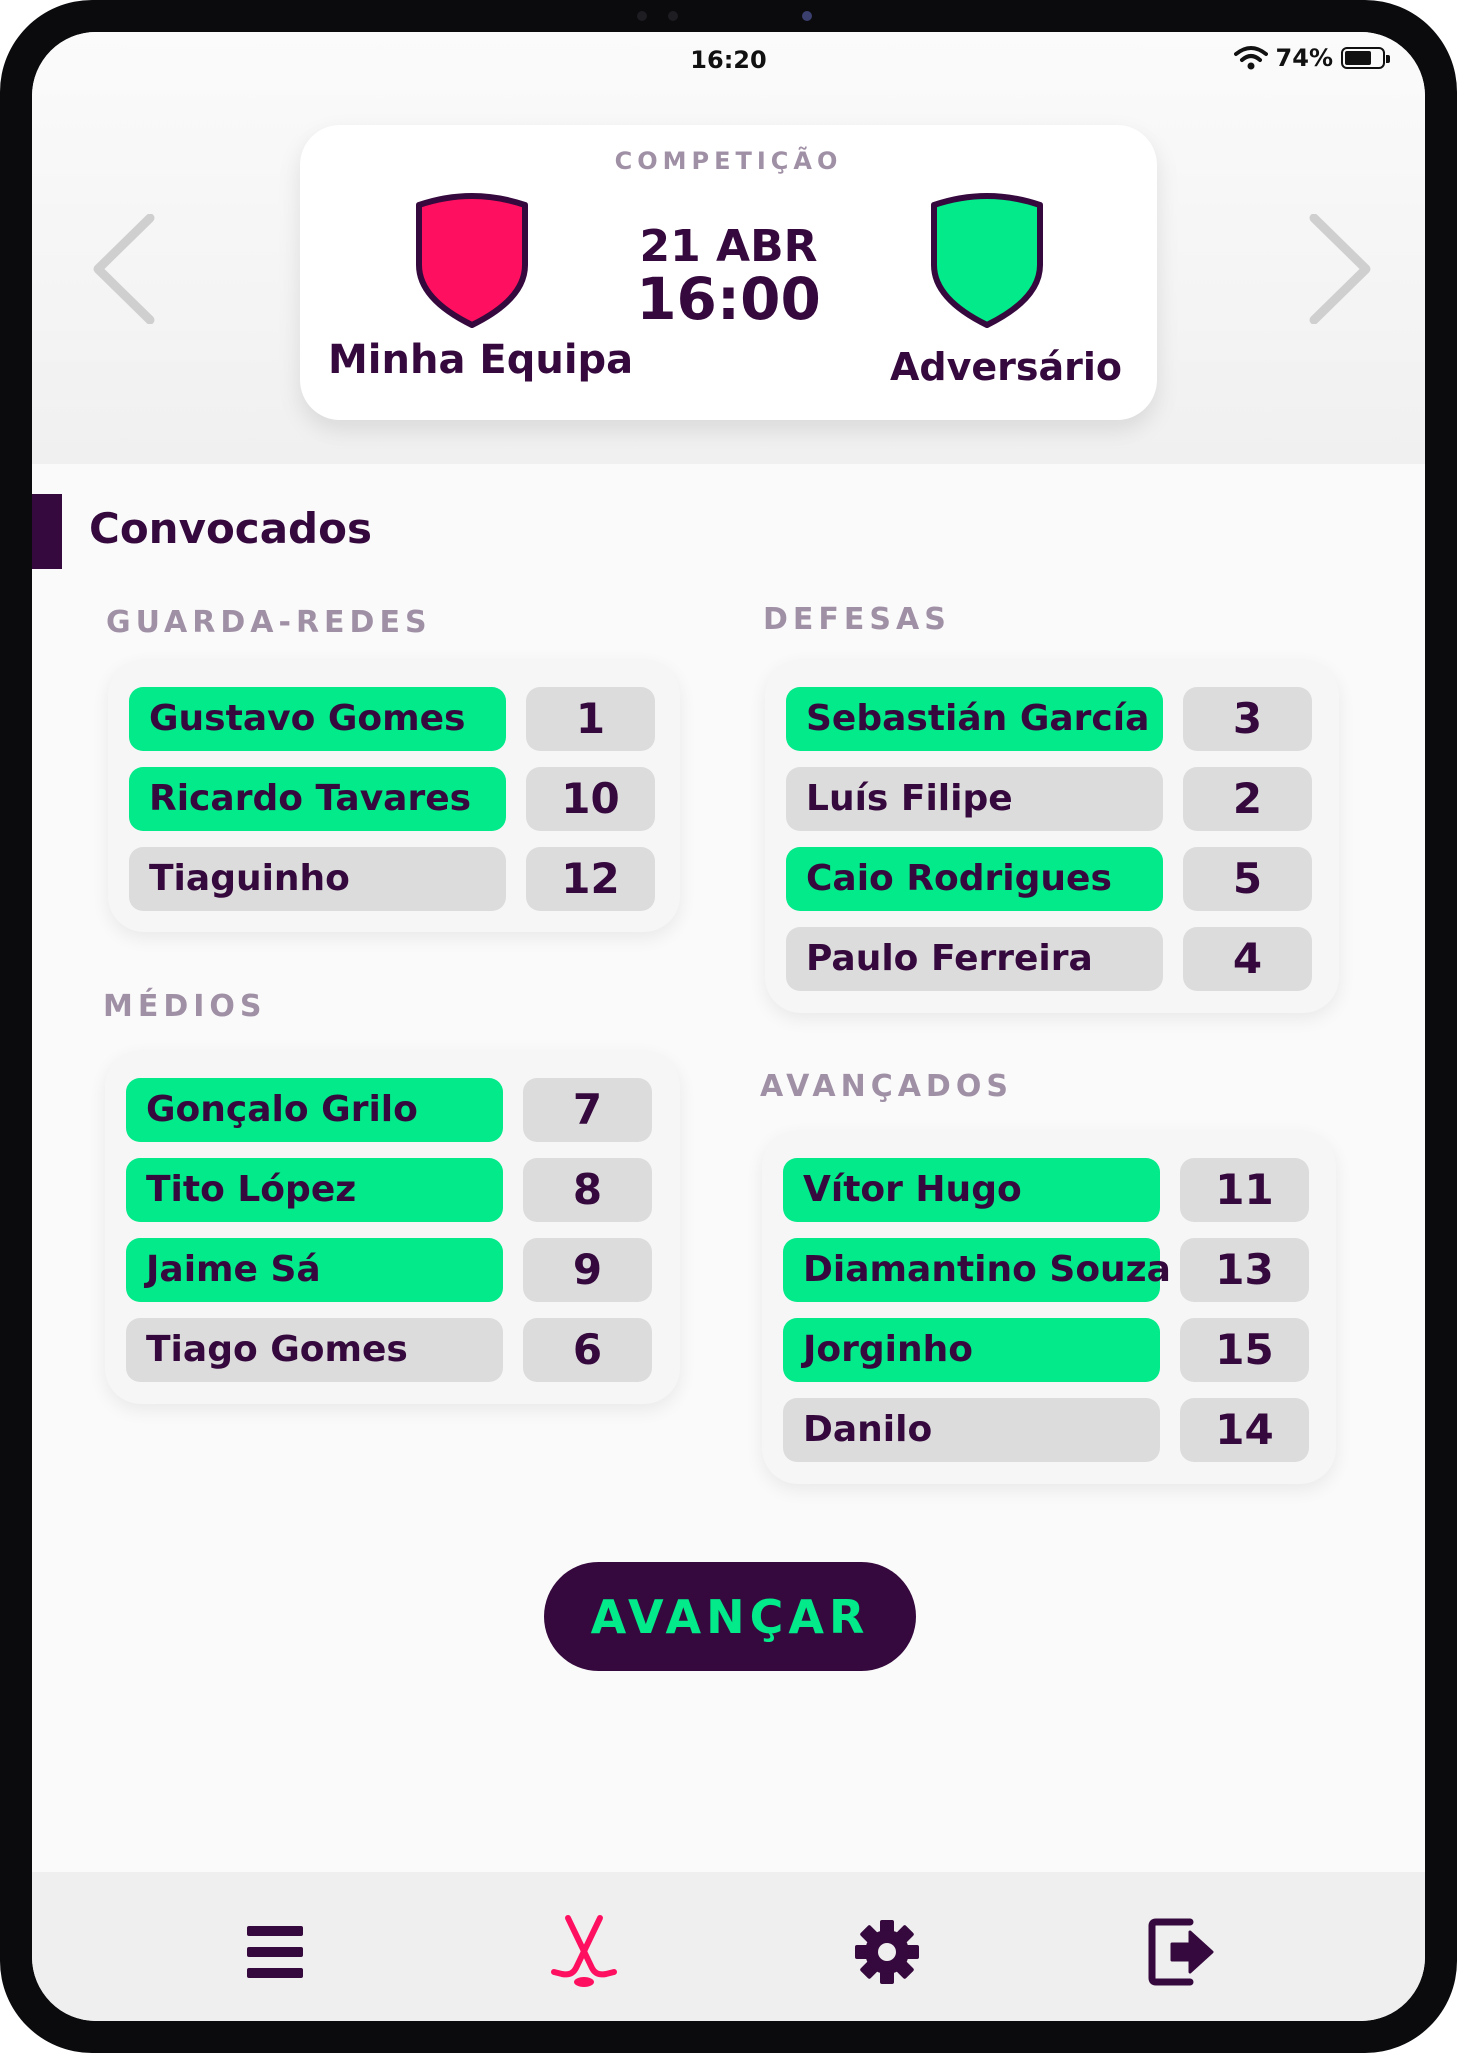  I want to click on player-row: Gonçalo Grilo 7, so click(389, 1110).